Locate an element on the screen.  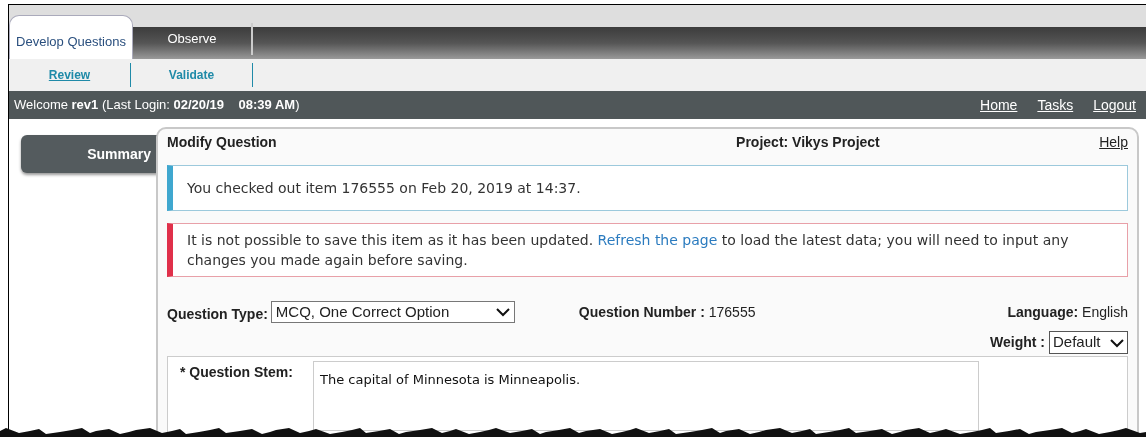
welcome-text: Welcome rev1 (Last Login: 02/20/19 08:39 AM) is located at coordinates (157, 105).